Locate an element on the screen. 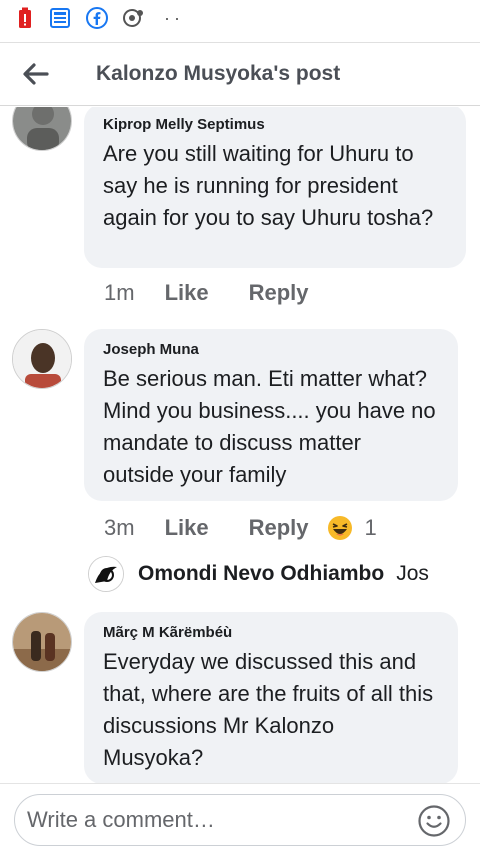 The height and width of the screenshot is (854, 480). status-bar: ·· is located at coordinates (240, 18).